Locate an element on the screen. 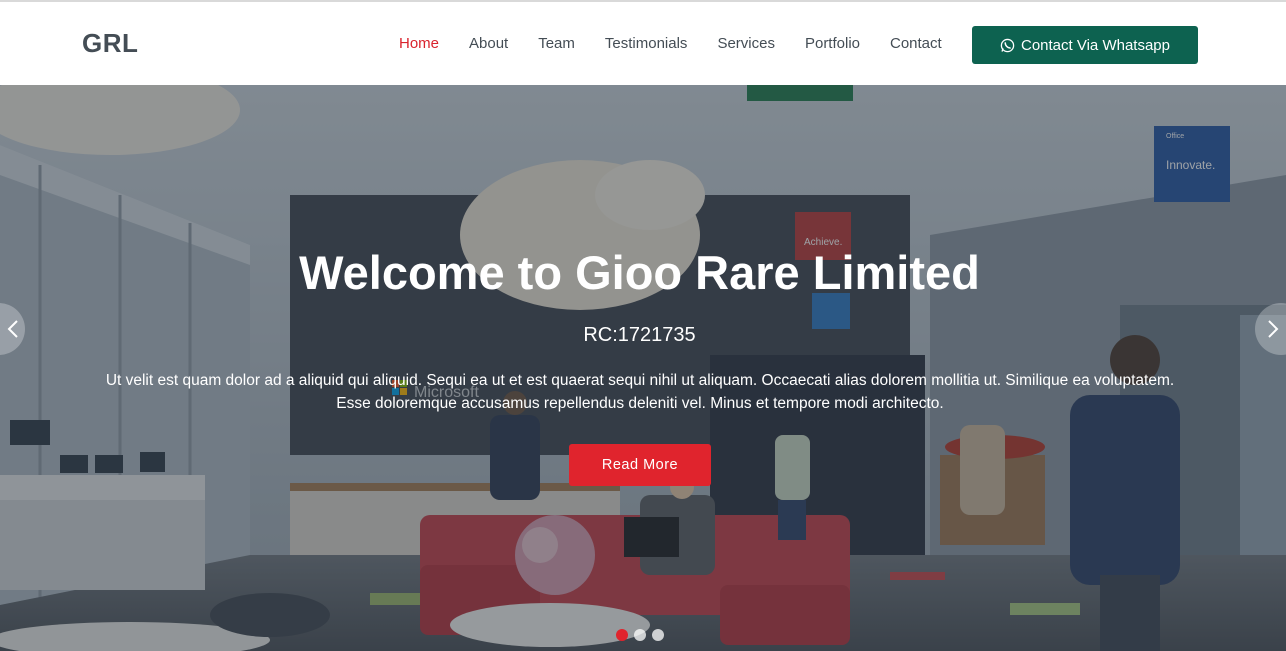 This screenshot has height=651, width=1286. nav-services: Services is located at coordinates (746, 43).